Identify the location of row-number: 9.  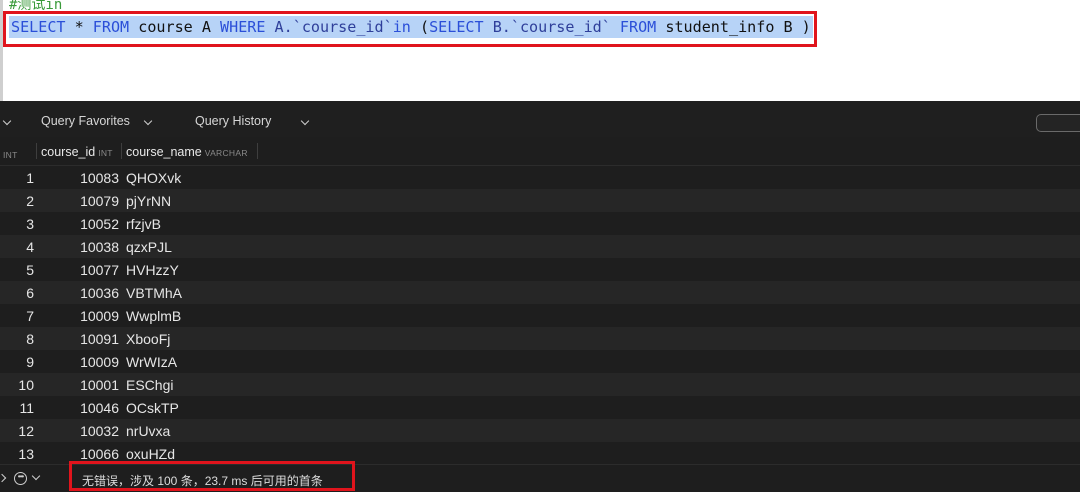
(30, 362).